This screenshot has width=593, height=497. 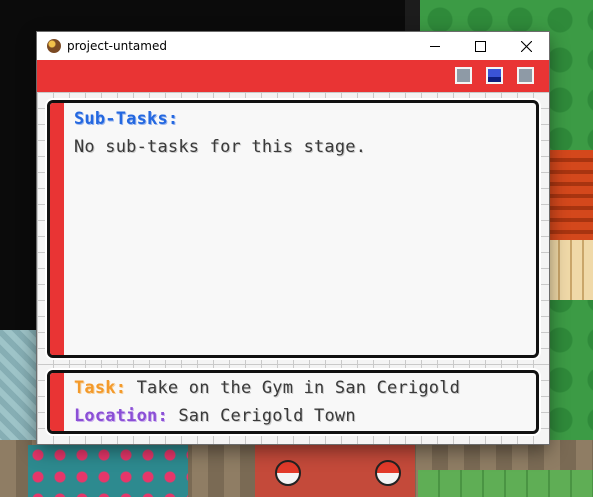 What do you see at coordinates (298, 388) in the screenshot?
I see `task-value: Take on the Gym in San Cerigold` at bounding box center [298, 388].